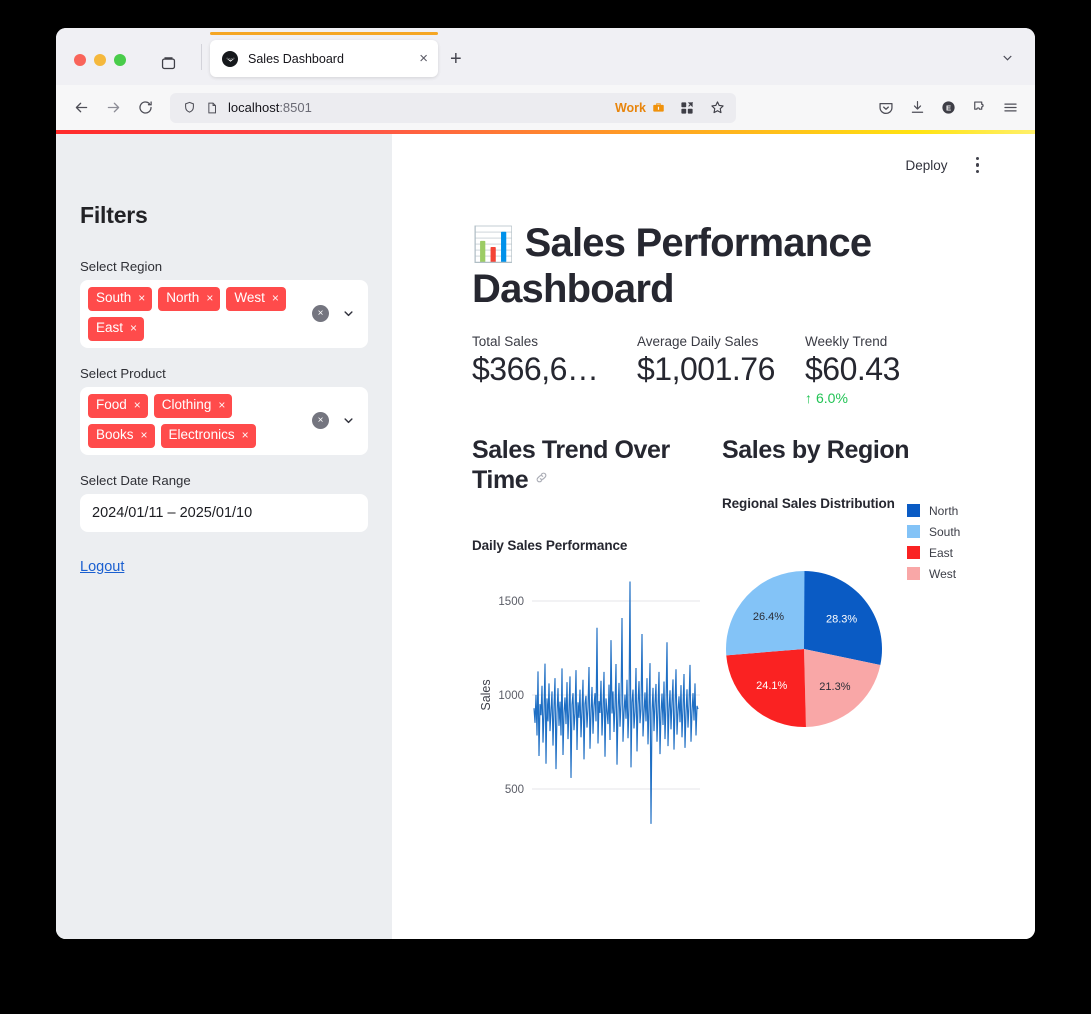  What do you see at coordinates (933, 532) in the screenshot?
I see `legend-item-south: South` at bounding box center [933, 532].